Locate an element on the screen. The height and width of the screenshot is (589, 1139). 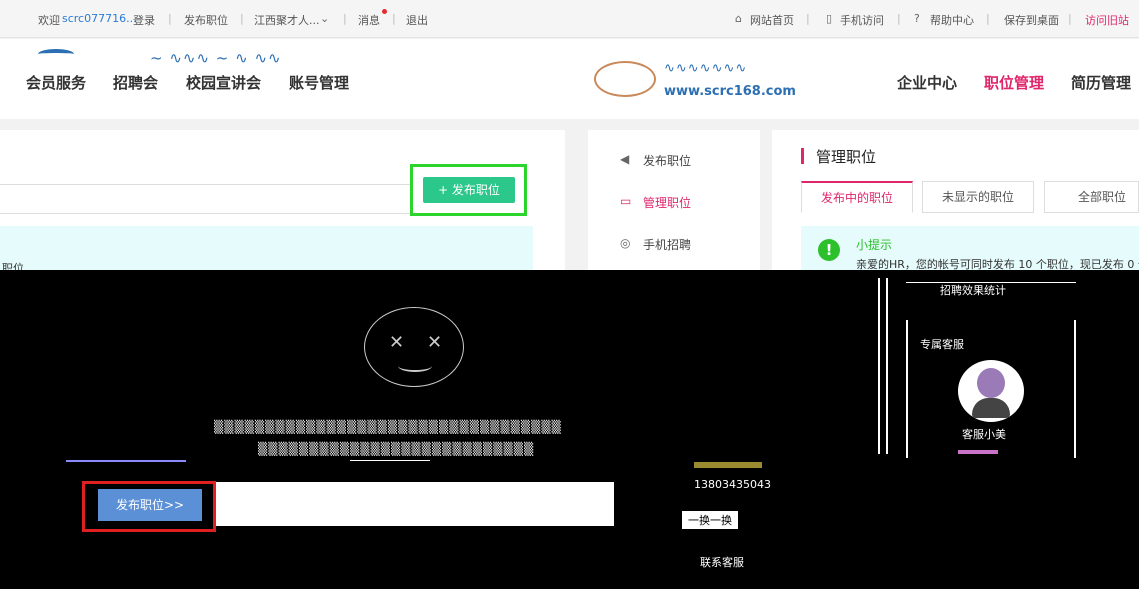
messages-link: 消息 is located at coordinates (369, 20).